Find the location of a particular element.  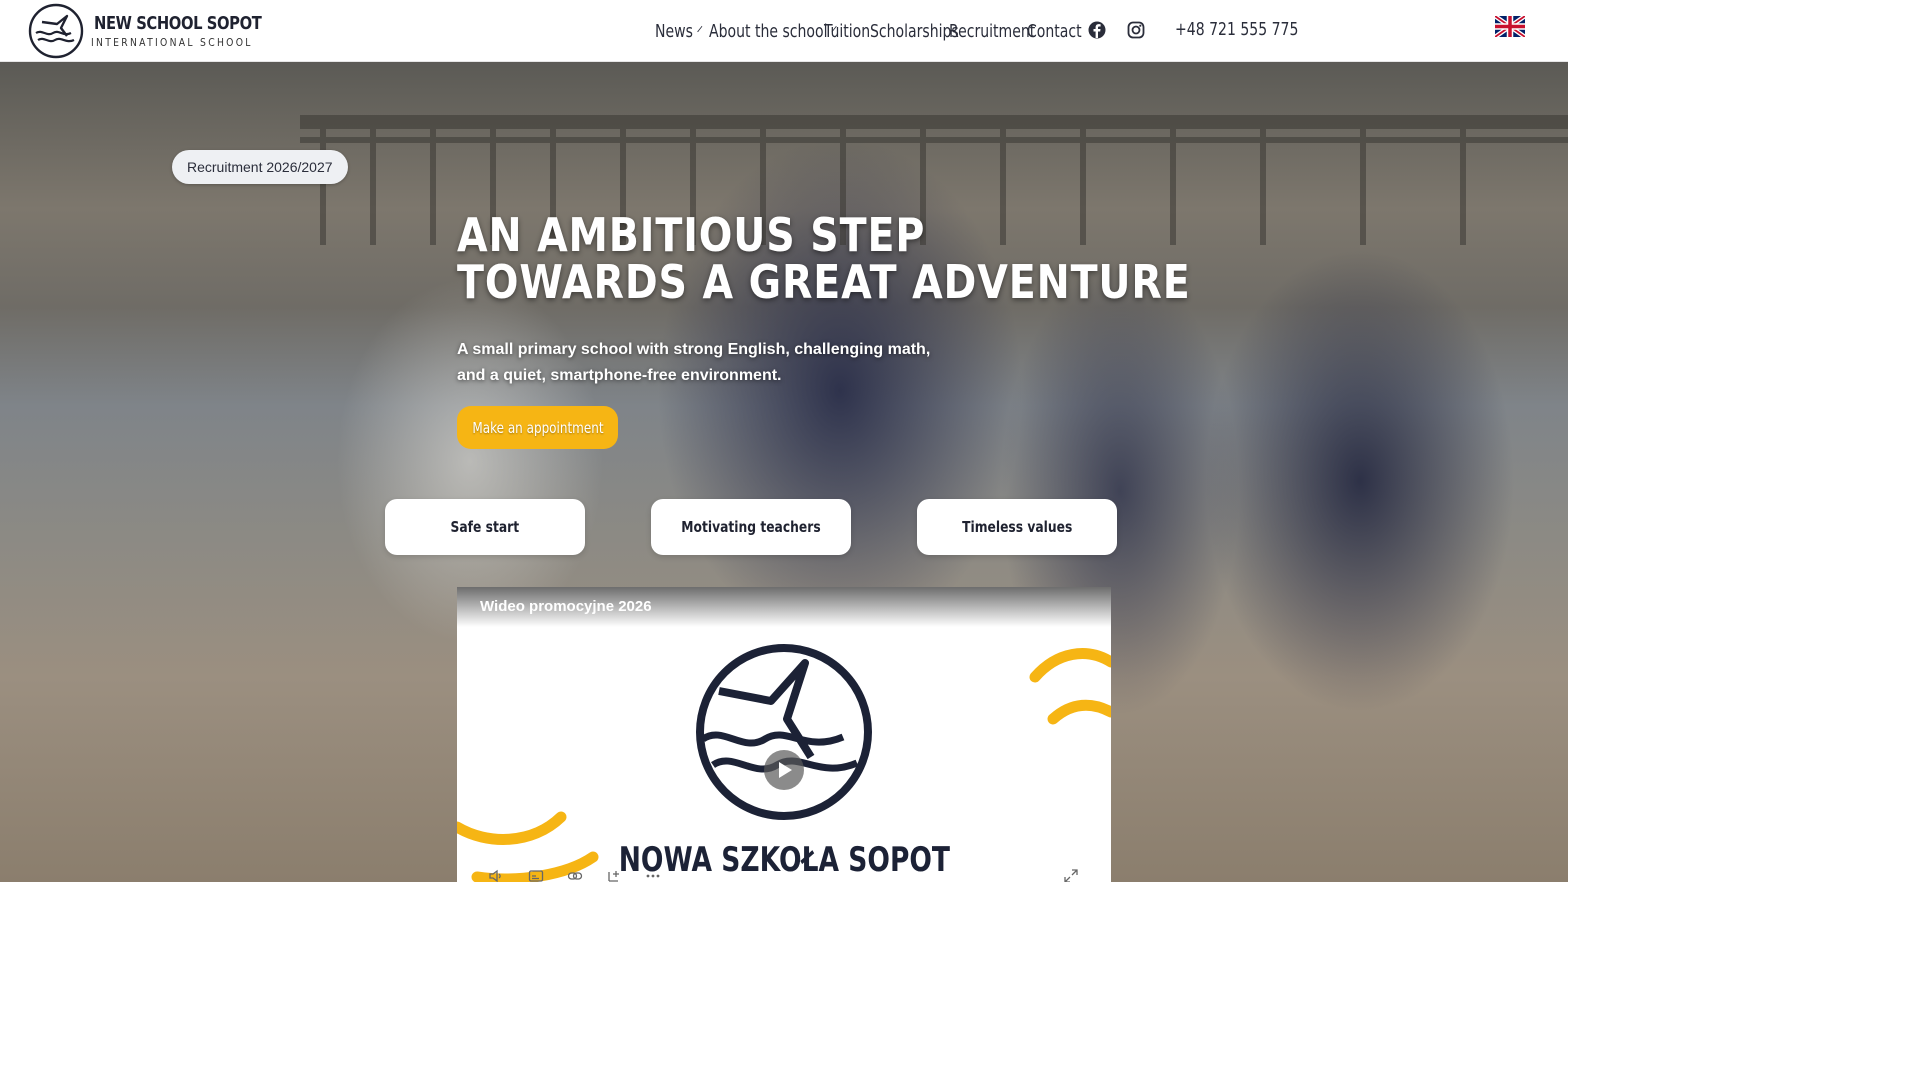

decorative-swoosh is located at coordinates (1070, 686).